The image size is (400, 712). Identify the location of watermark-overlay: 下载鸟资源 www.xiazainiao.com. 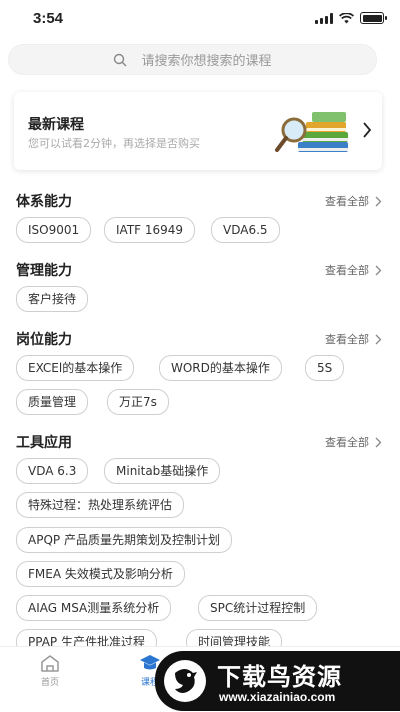
(277, 681).